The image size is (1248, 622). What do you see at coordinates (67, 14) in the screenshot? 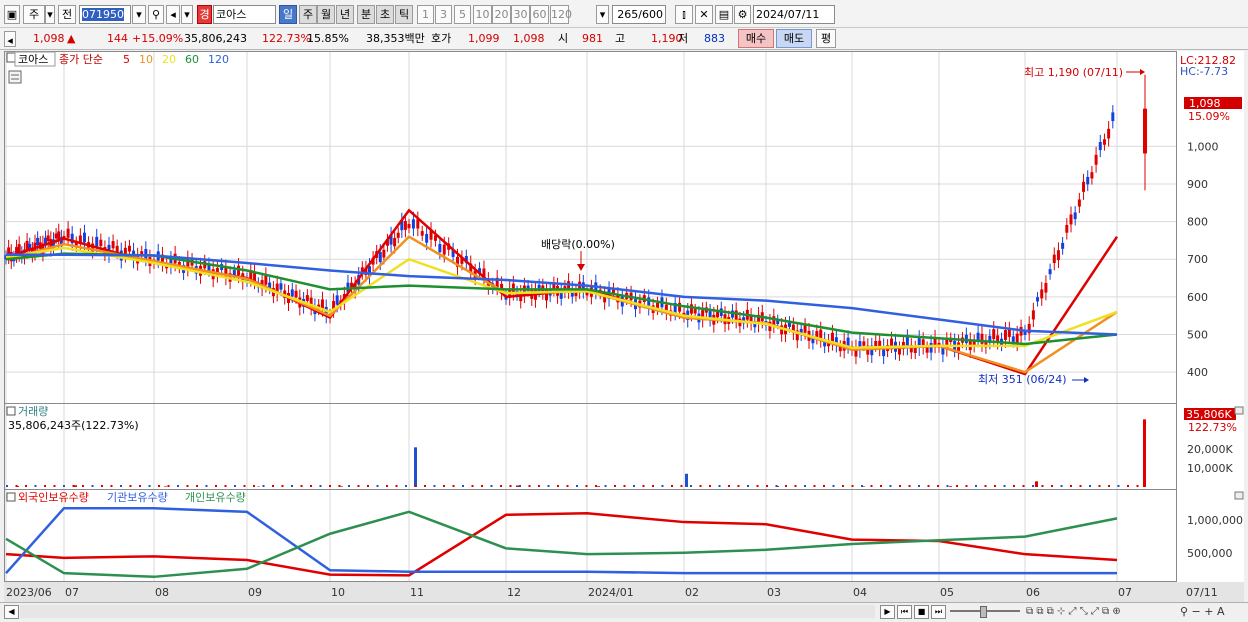
I see `prev-button: 전` at bounding box center [67, 14].